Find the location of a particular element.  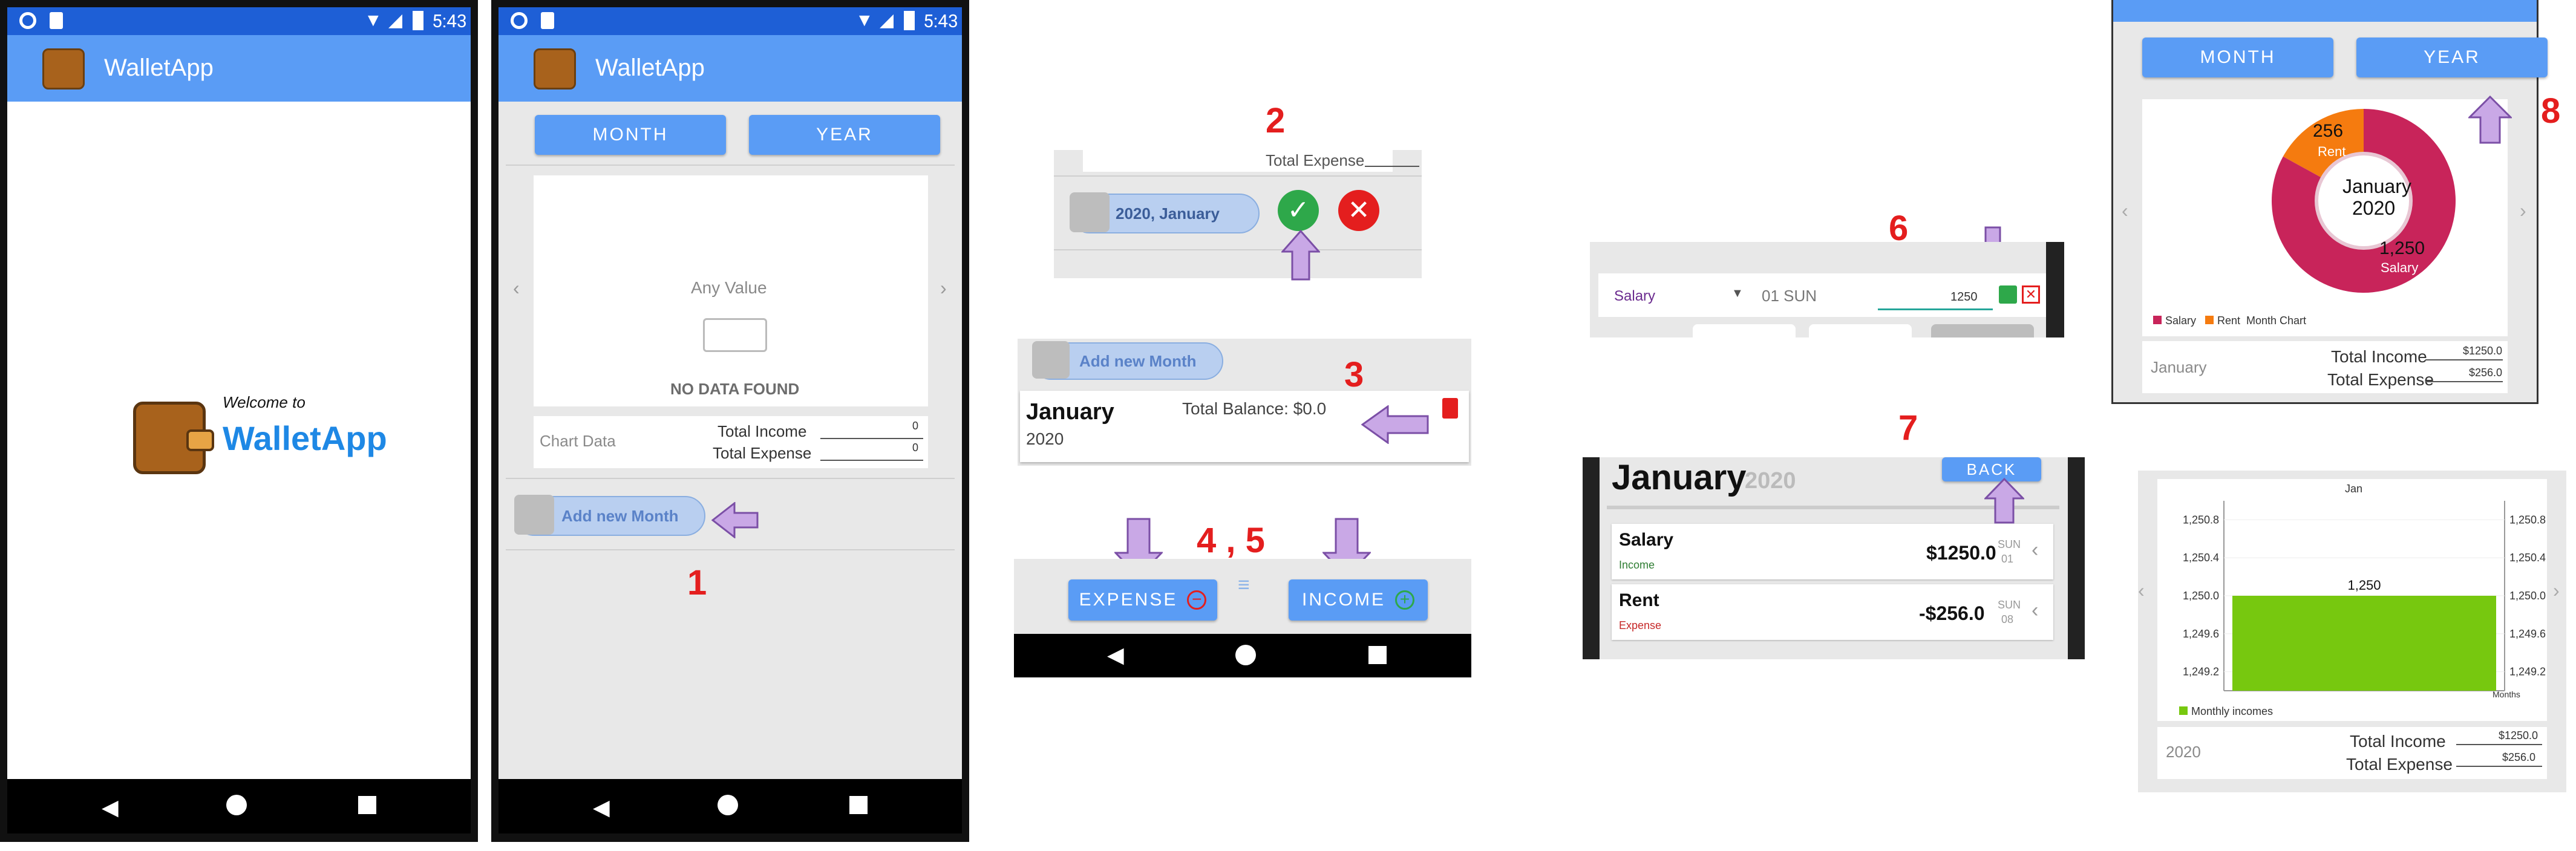

status-bar: ▼ ◢ 5:43 is located at coordinates (730, 21).